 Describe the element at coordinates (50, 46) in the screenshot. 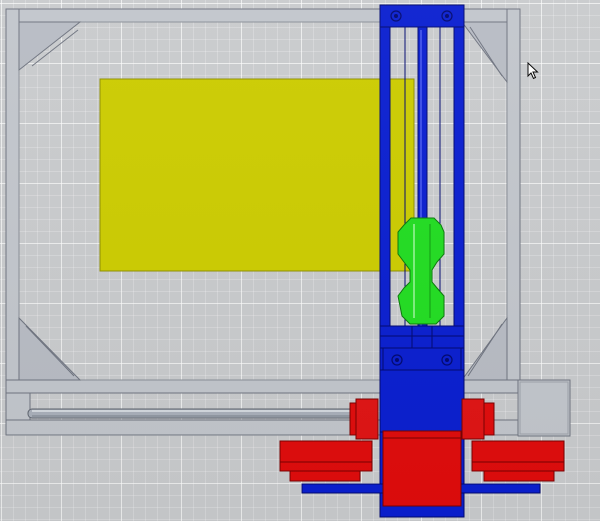

I see `corner-gusset-top-left` at that location.